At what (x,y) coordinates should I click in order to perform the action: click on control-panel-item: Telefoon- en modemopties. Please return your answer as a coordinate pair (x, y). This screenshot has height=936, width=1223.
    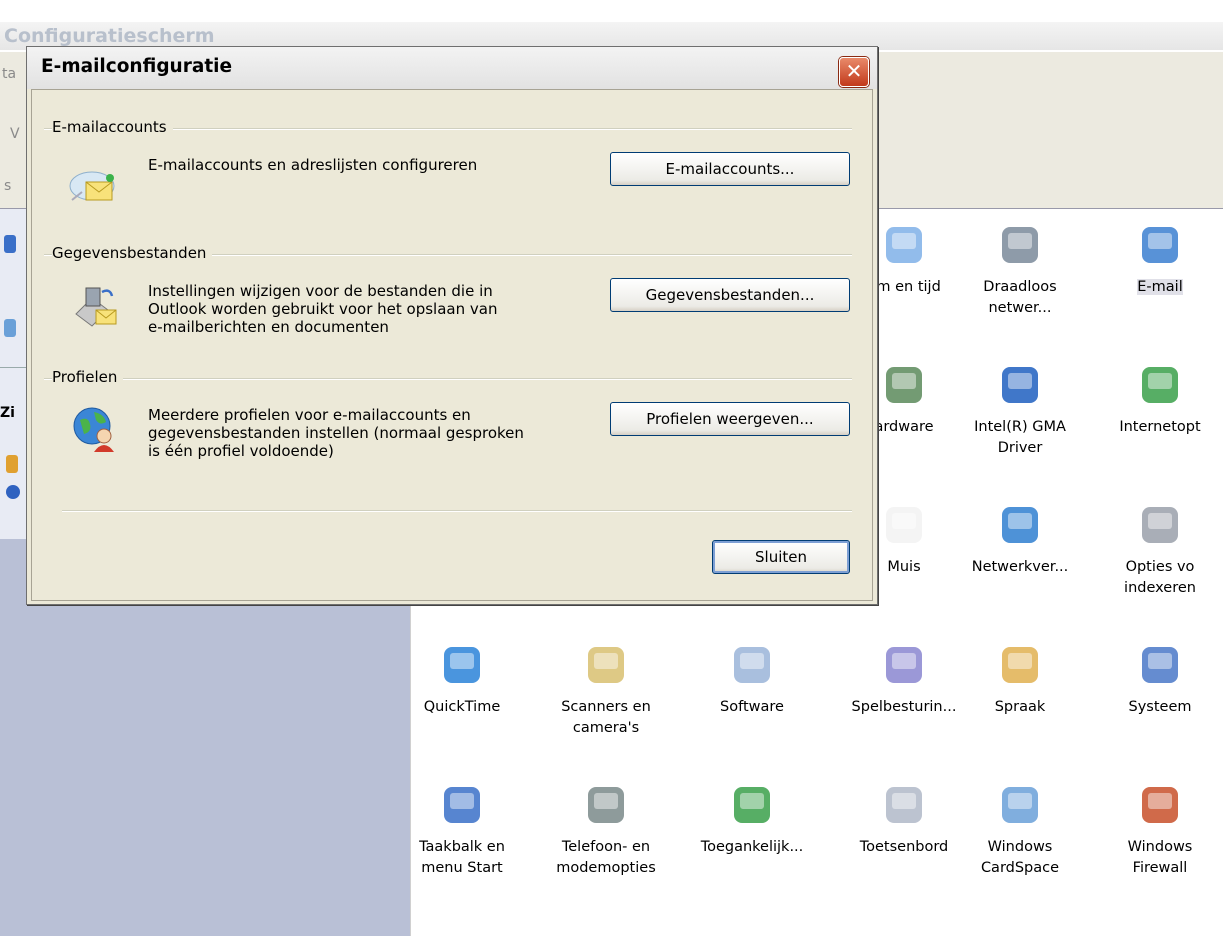
    Looking at the image, I should click on (606, 830).